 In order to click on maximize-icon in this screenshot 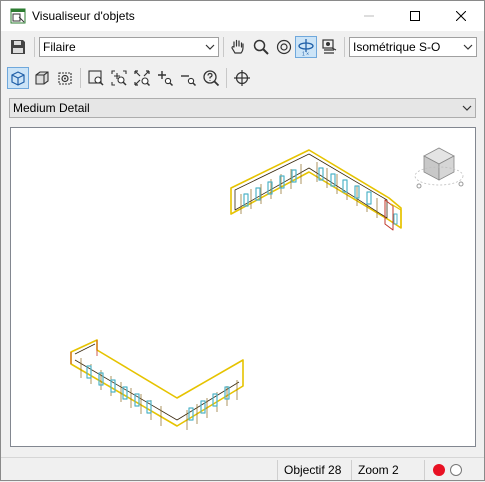, I will do `click(415, 16)`.